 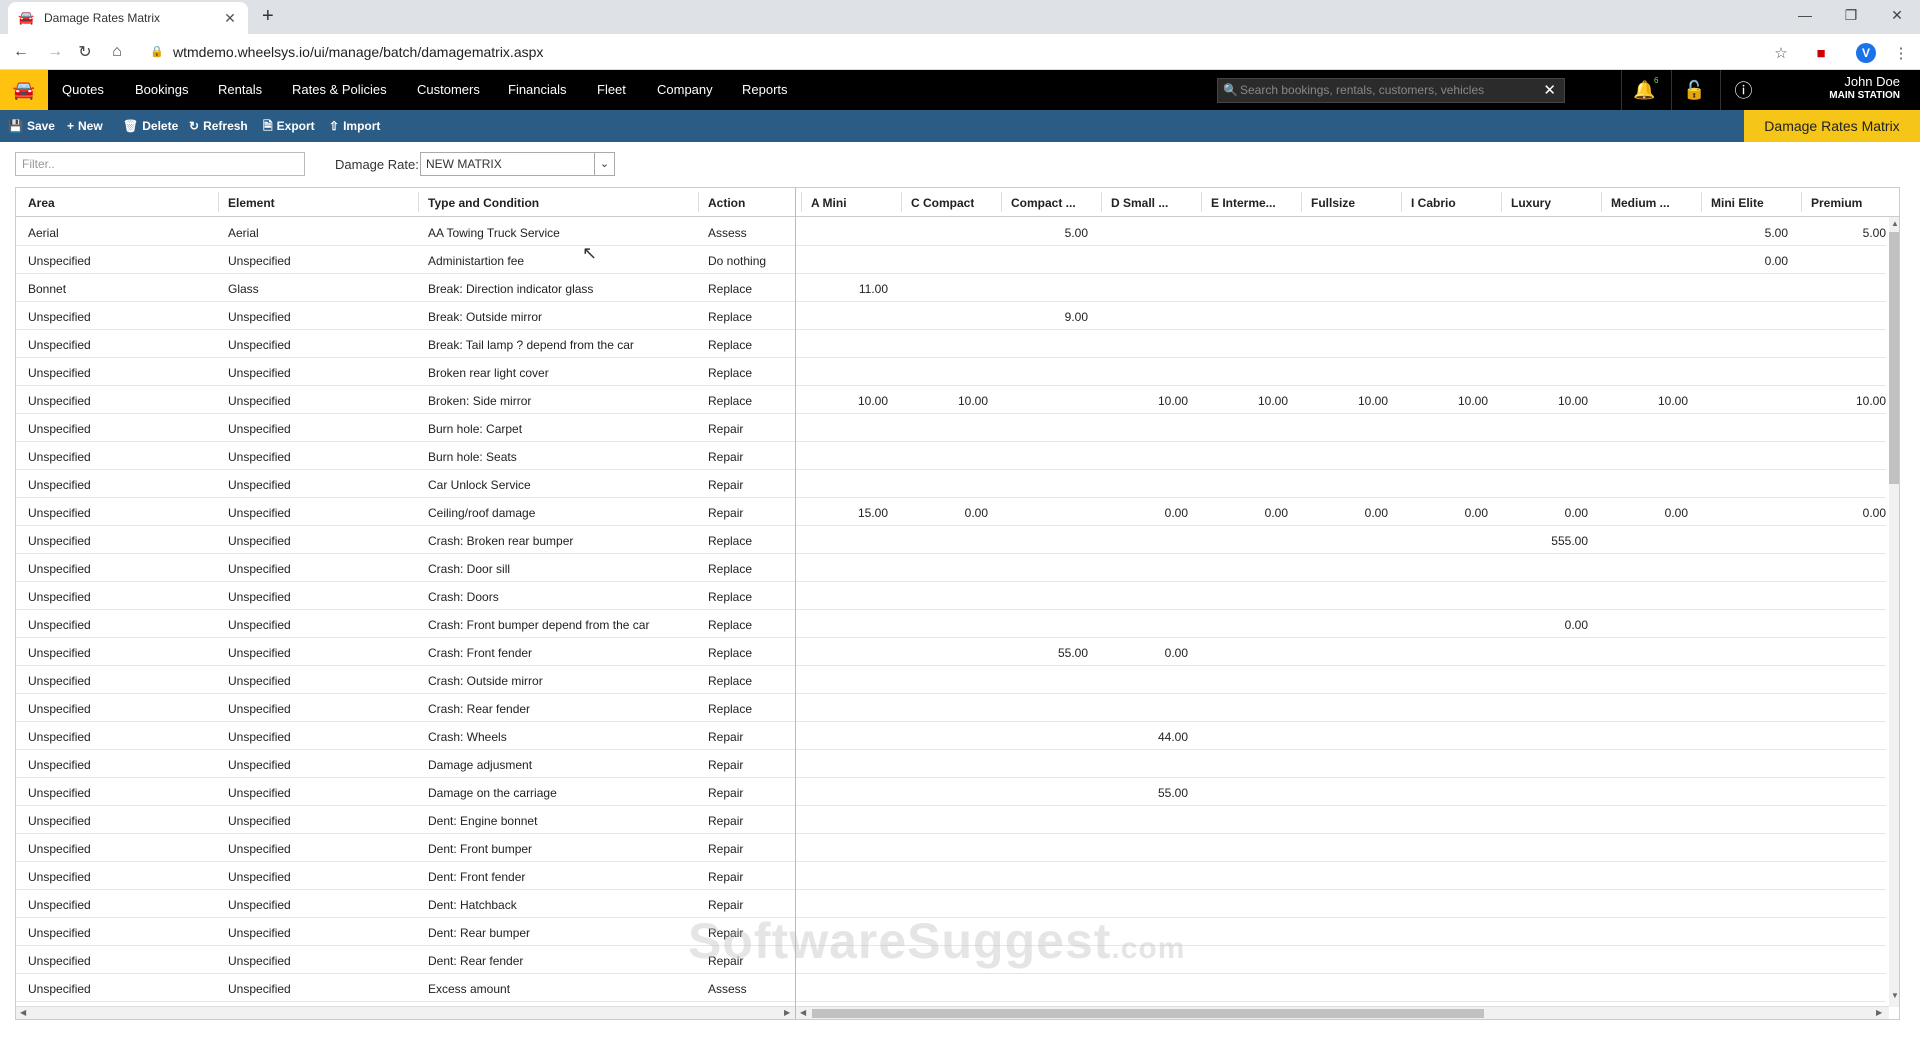 What do you see at coordinates (24, 90) in the screenshot?
I see `car-logo-icon: 🚘` at bounding box center [24, 90].